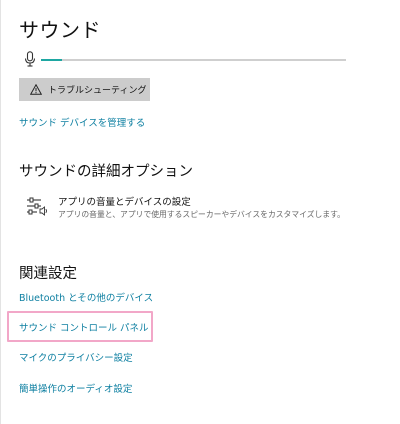 The image size is (400, 424). I want to click on app-volume-title: アプリの音量とデバイスの設定, so click(124, 202).